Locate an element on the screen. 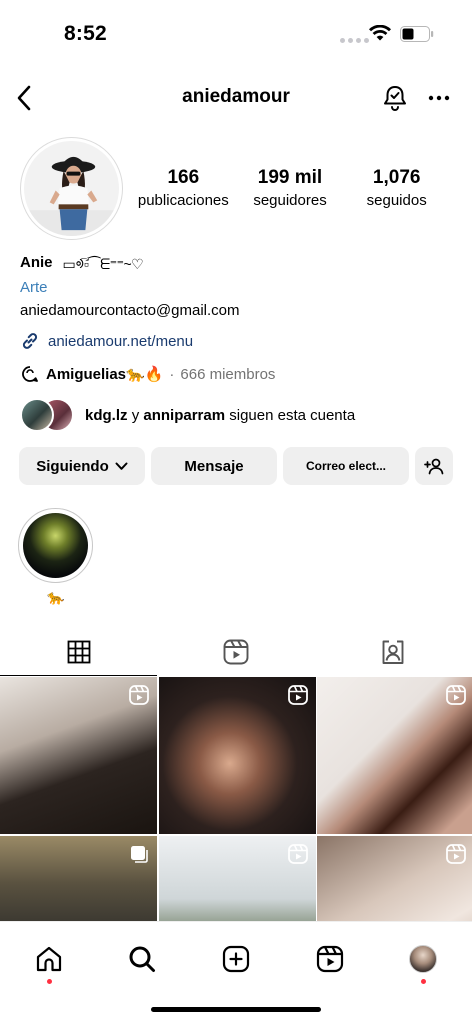  profile-nav-header: aniedamour is located at coordinates (236, 98).